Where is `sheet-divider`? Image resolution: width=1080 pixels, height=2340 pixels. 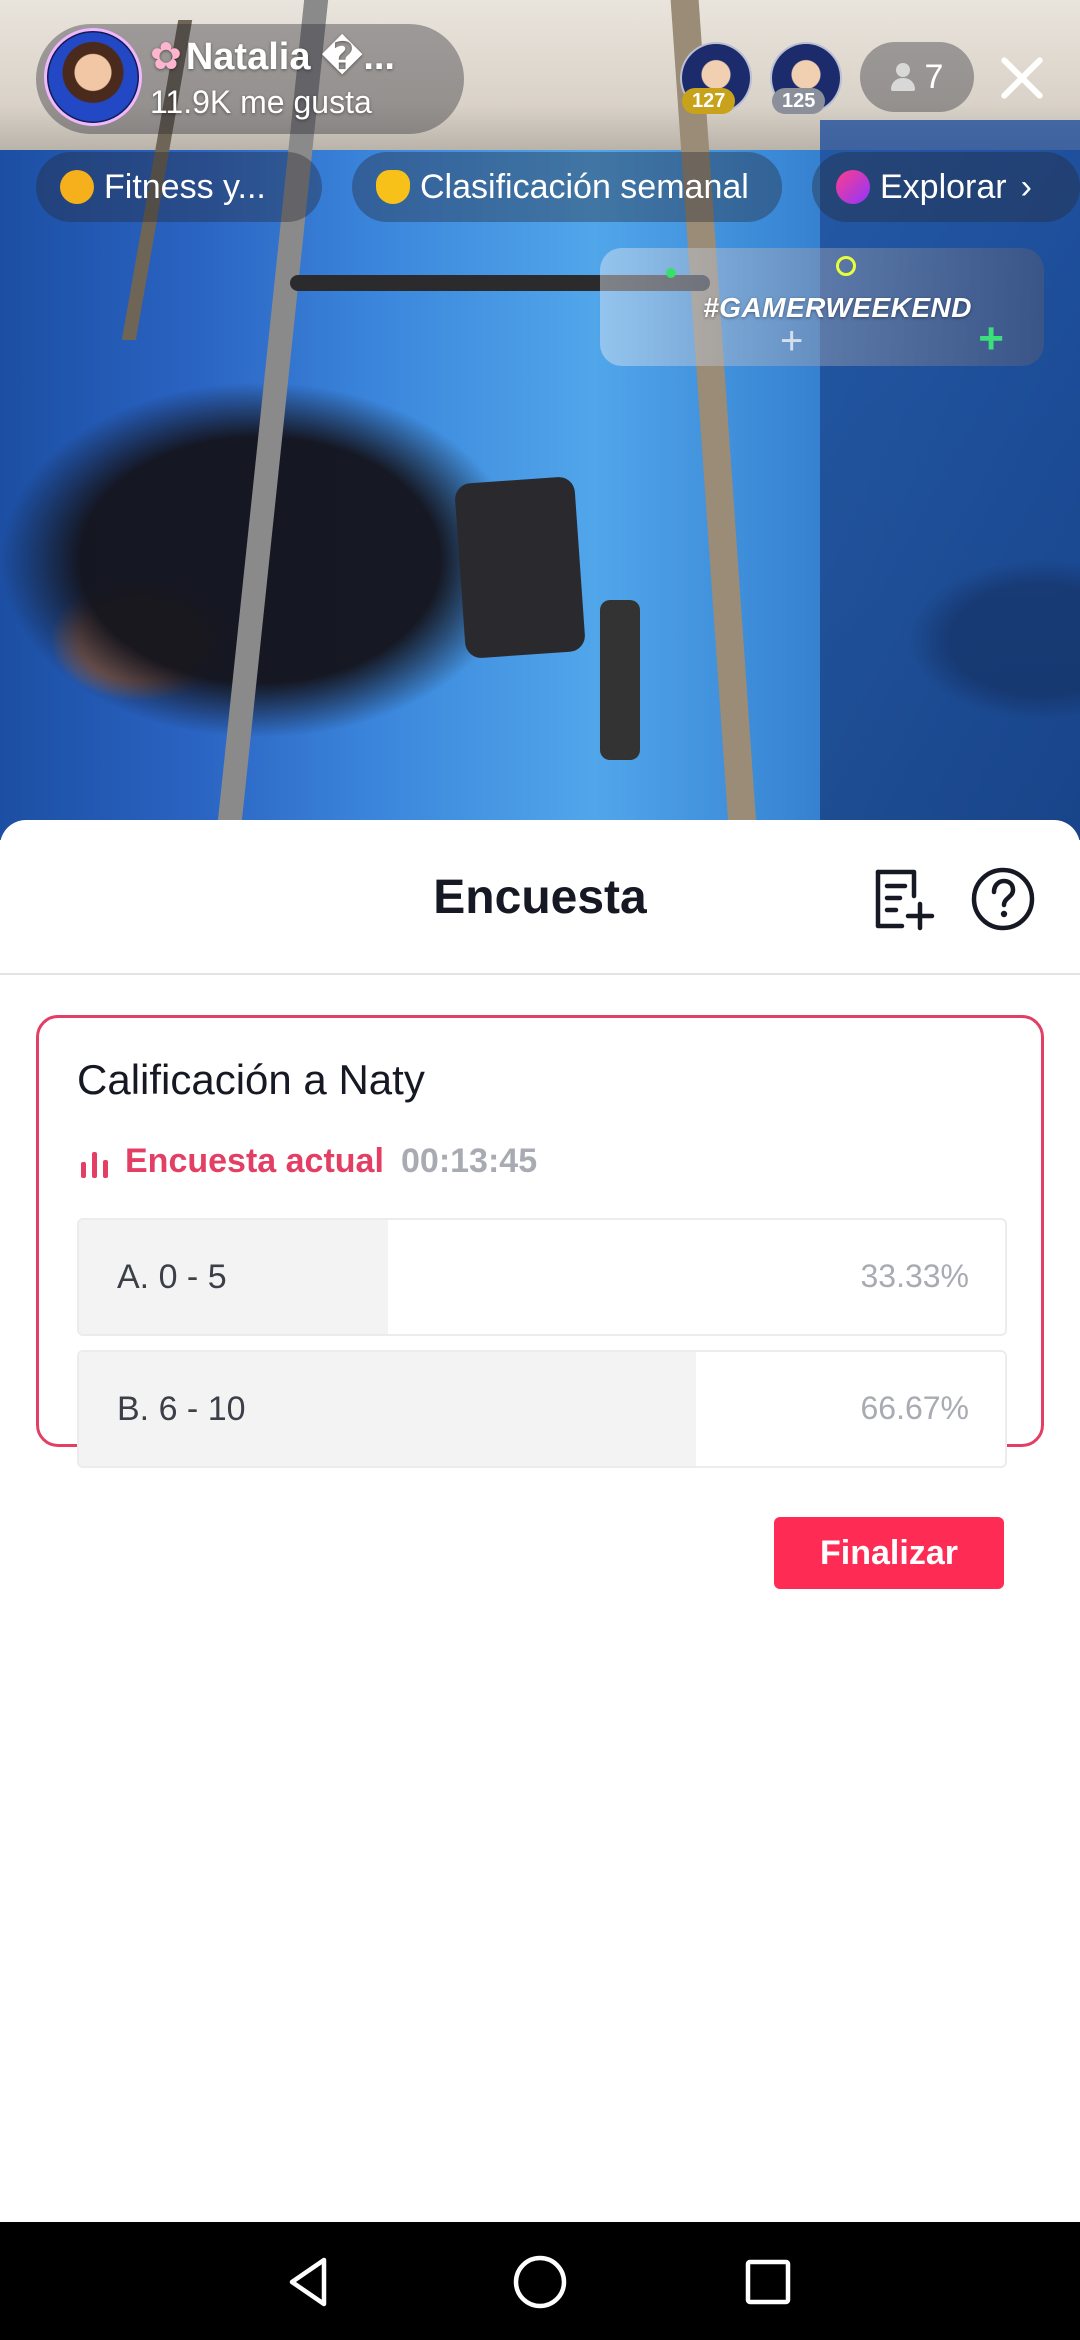
sheet-divider is located at coordinates (540, 974).